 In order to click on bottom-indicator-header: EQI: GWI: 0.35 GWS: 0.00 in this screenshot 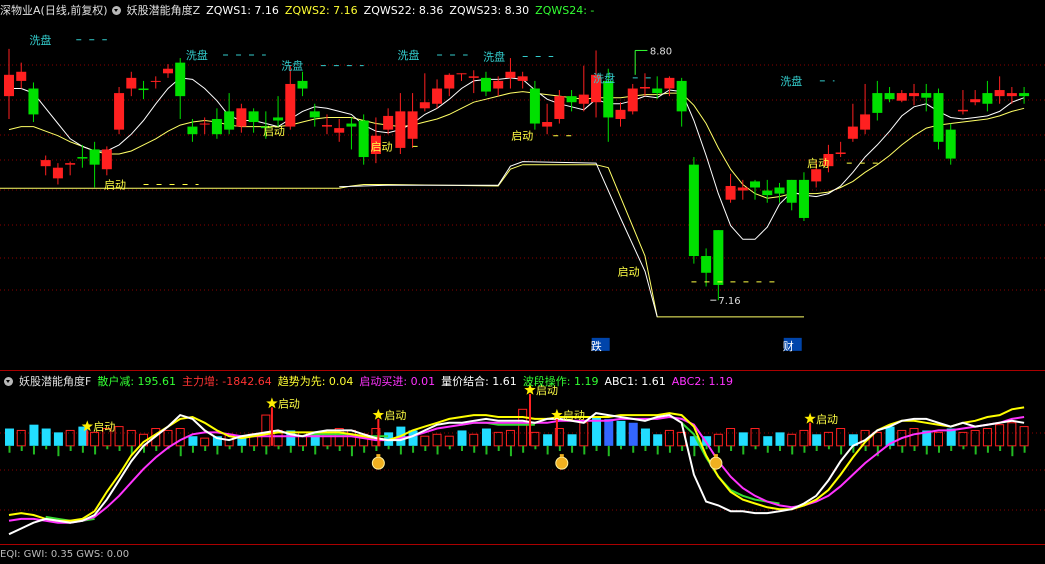, I will do `click(67, 555)`.